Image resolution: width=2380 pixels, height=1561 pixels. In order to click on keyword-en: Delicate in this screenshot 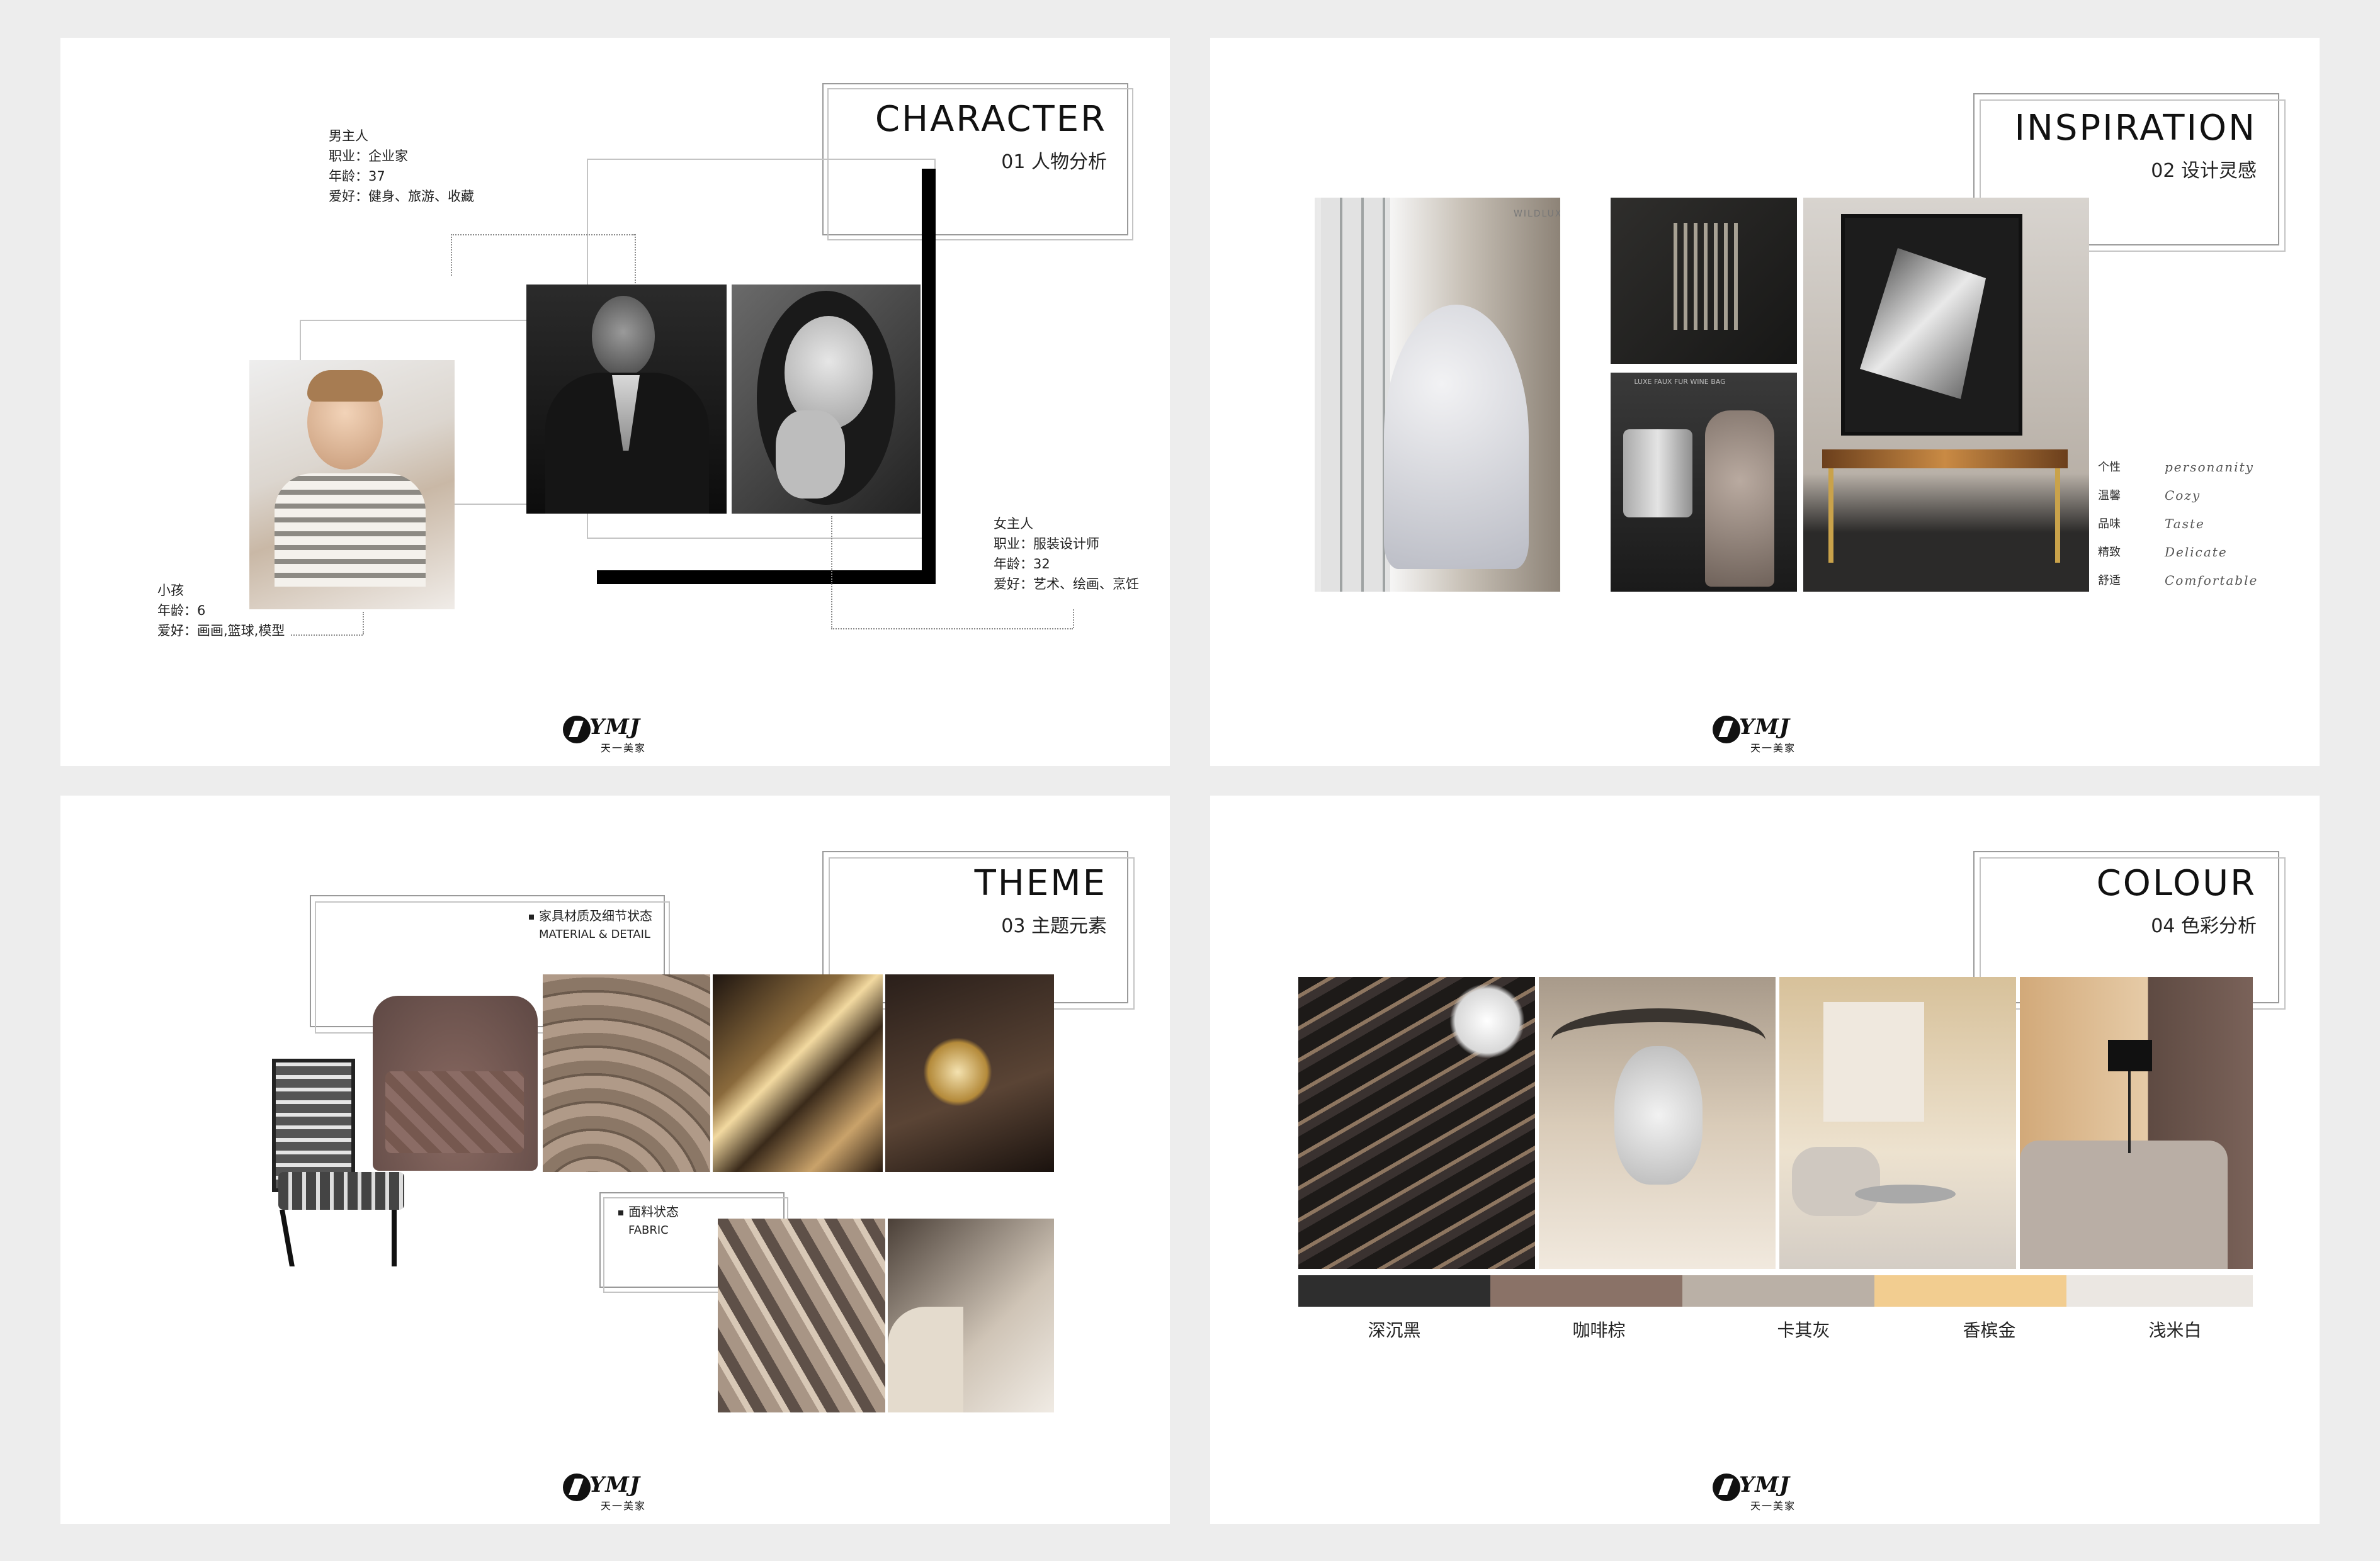, I will do `click(2196, 552)`.